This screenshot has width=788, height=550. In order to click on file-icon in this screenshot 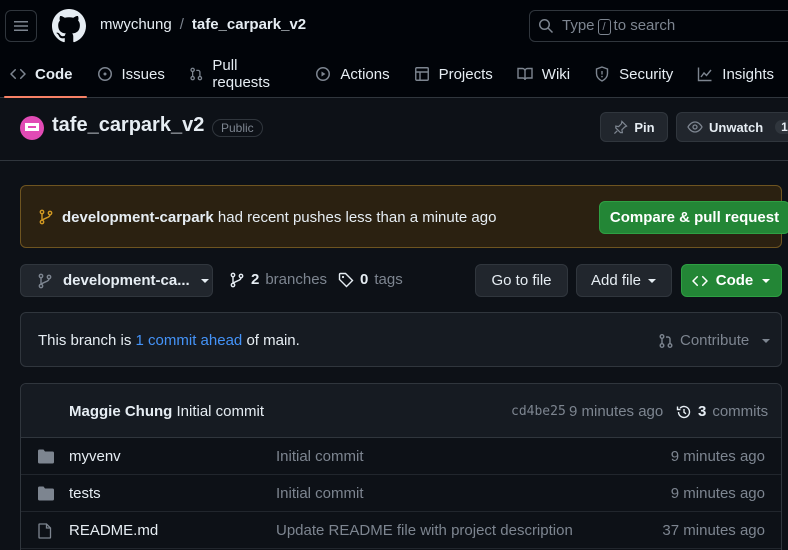, I will do `click(45, 531)`.